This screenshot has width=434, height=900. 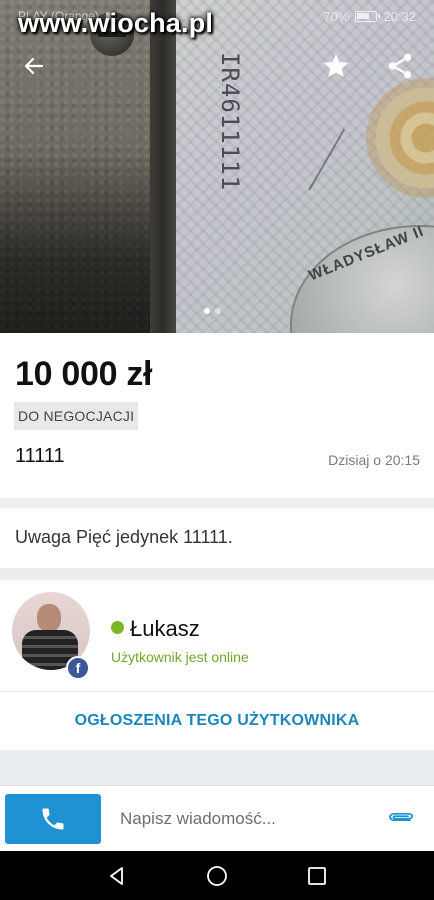 I want to click on description-card: Uwaga Pięć jedynek 11111., so click(x=217, y=538).